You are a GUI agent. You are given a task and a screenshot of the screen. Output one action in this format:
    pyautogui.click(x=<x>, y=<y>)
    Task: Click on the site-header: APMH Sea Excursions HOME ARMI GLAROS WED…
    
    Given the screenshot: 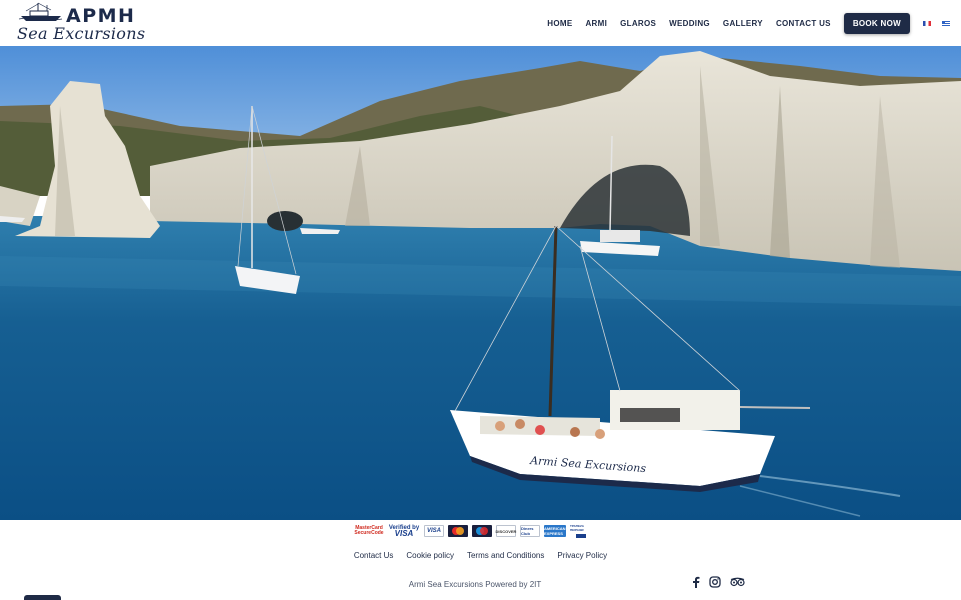 What is the action you would take?
    pyautogui.click(x=480, y=23)
    